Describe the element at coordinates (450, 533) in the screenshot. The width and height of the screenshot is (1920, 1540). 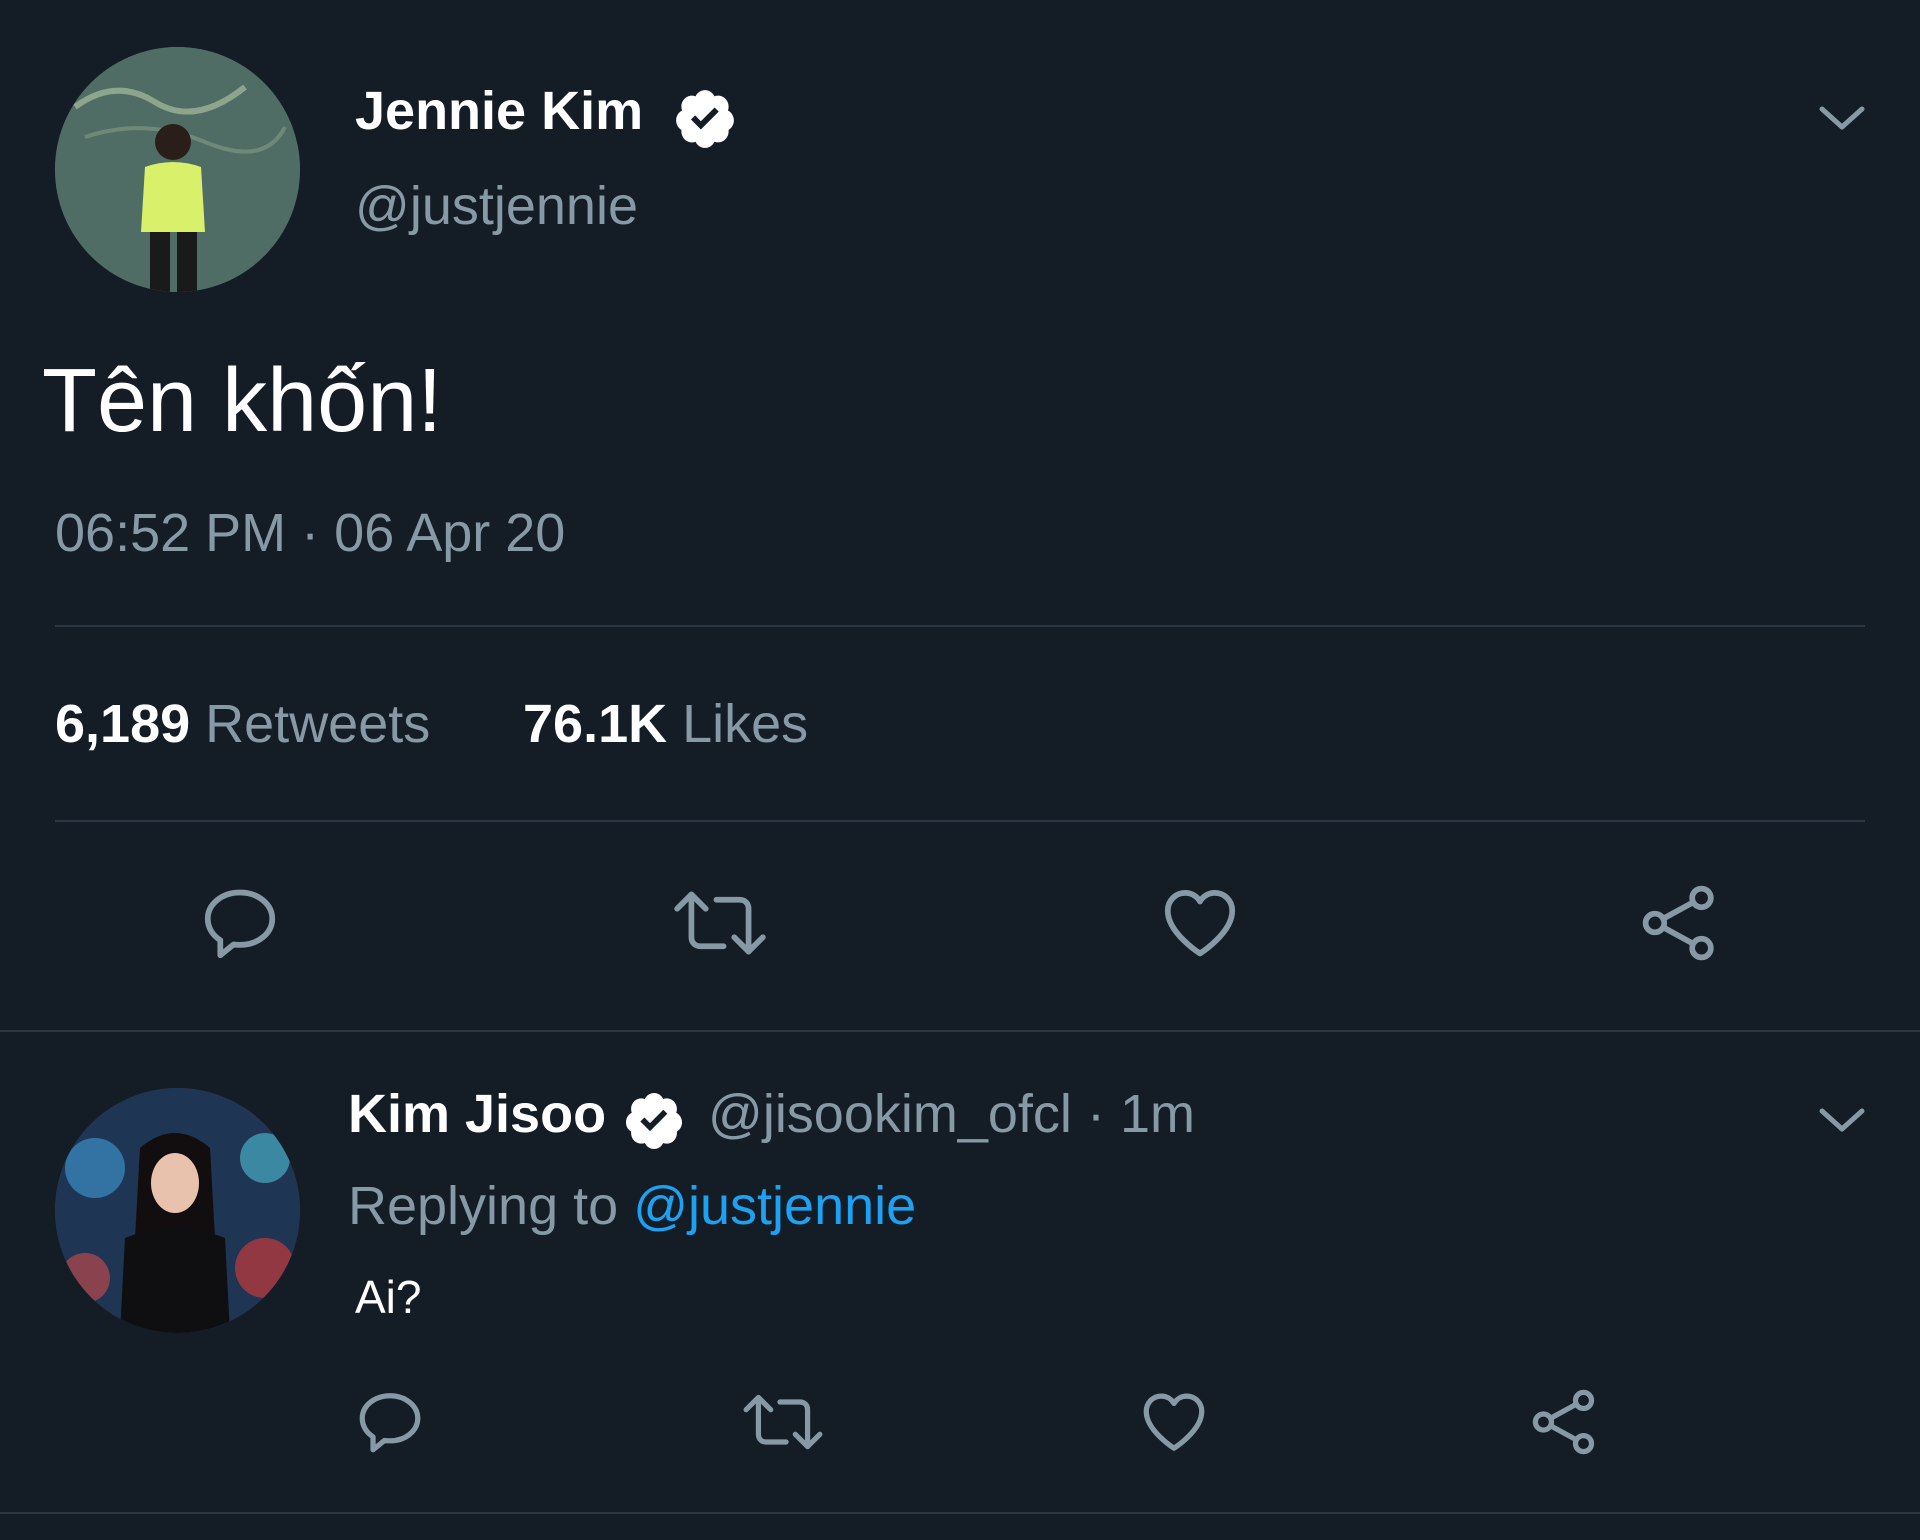
I see `tweet-date: 06 Apr 20` at that location.